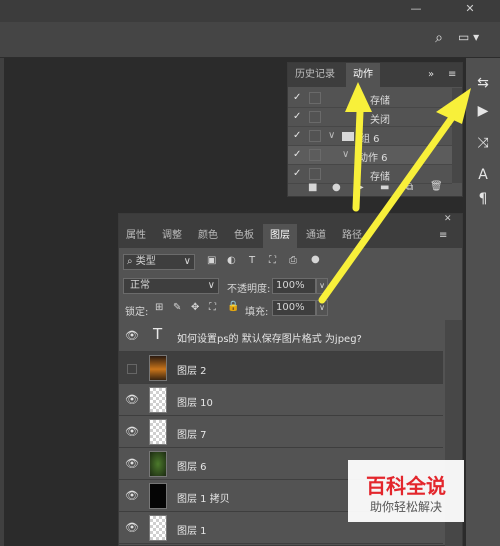  I want to click on watermark: 百科全说 助你轻松解决, so click(406, 491).